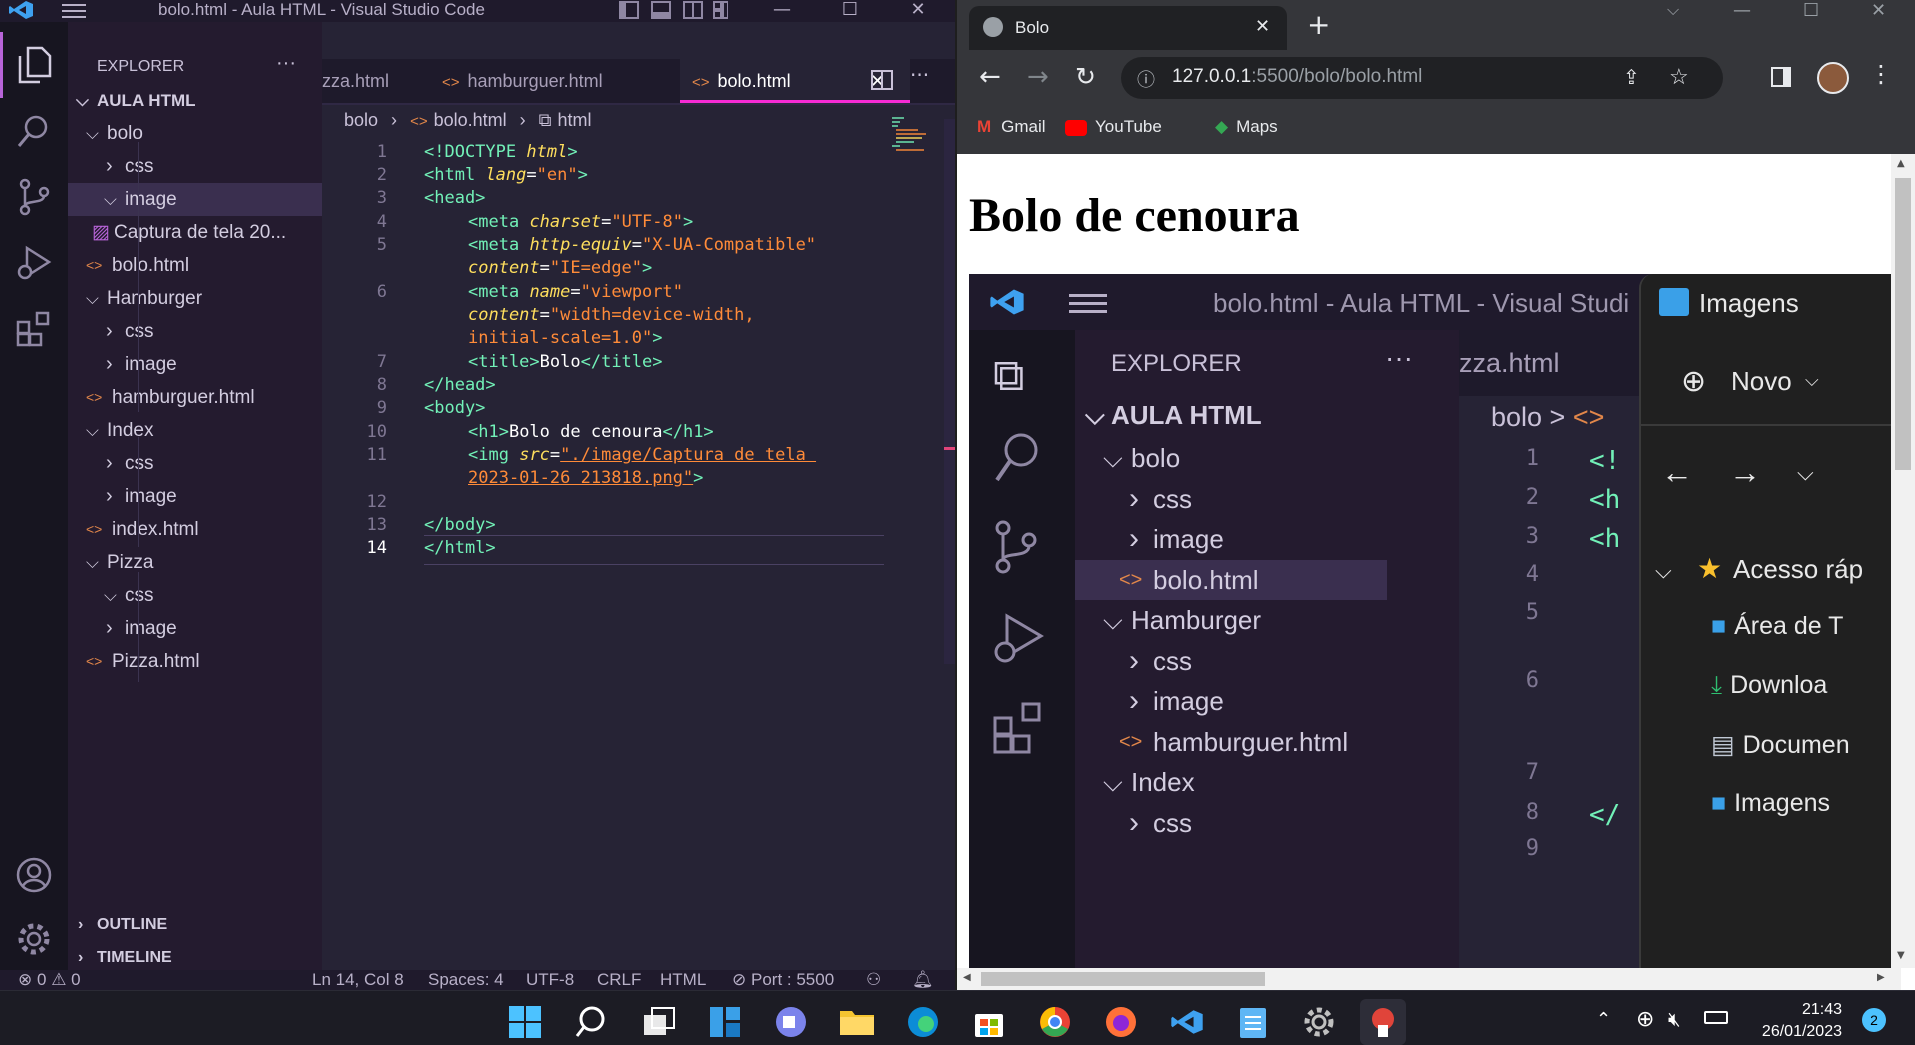 This screenshot has width=1915, height=1045. What do you see at coordinates (1903, 561) in the screenshot?
I see `page-vertical-scrollbar: ▲ ▼` at bounding box center [1903, 561].